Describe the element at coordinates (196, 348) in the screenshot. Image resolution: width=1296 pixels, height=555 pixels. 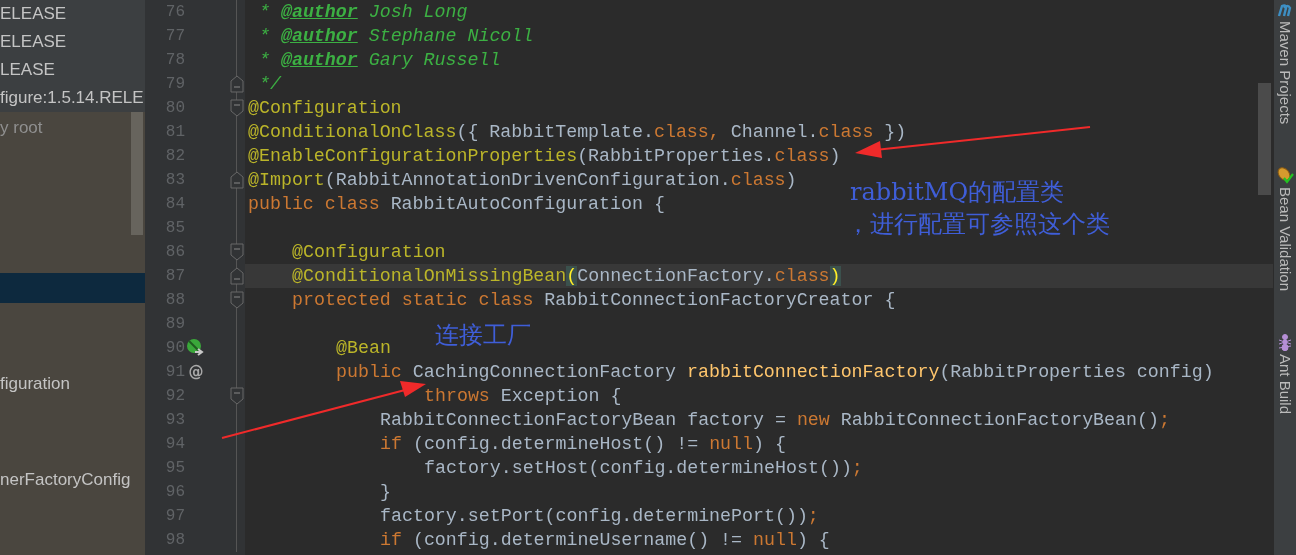
I see `bean-gutter-icon` at that location.